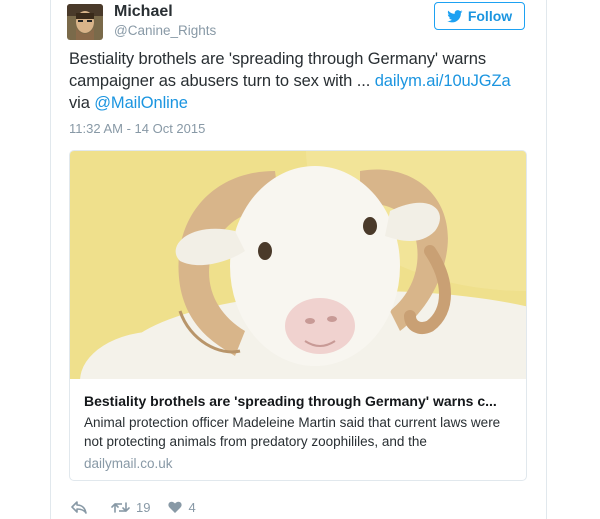  What do you see at coordinates (128, 463) in the screenshot?
I see `card-domain: dailymail.co.uk` at bounding box center [128, 463].